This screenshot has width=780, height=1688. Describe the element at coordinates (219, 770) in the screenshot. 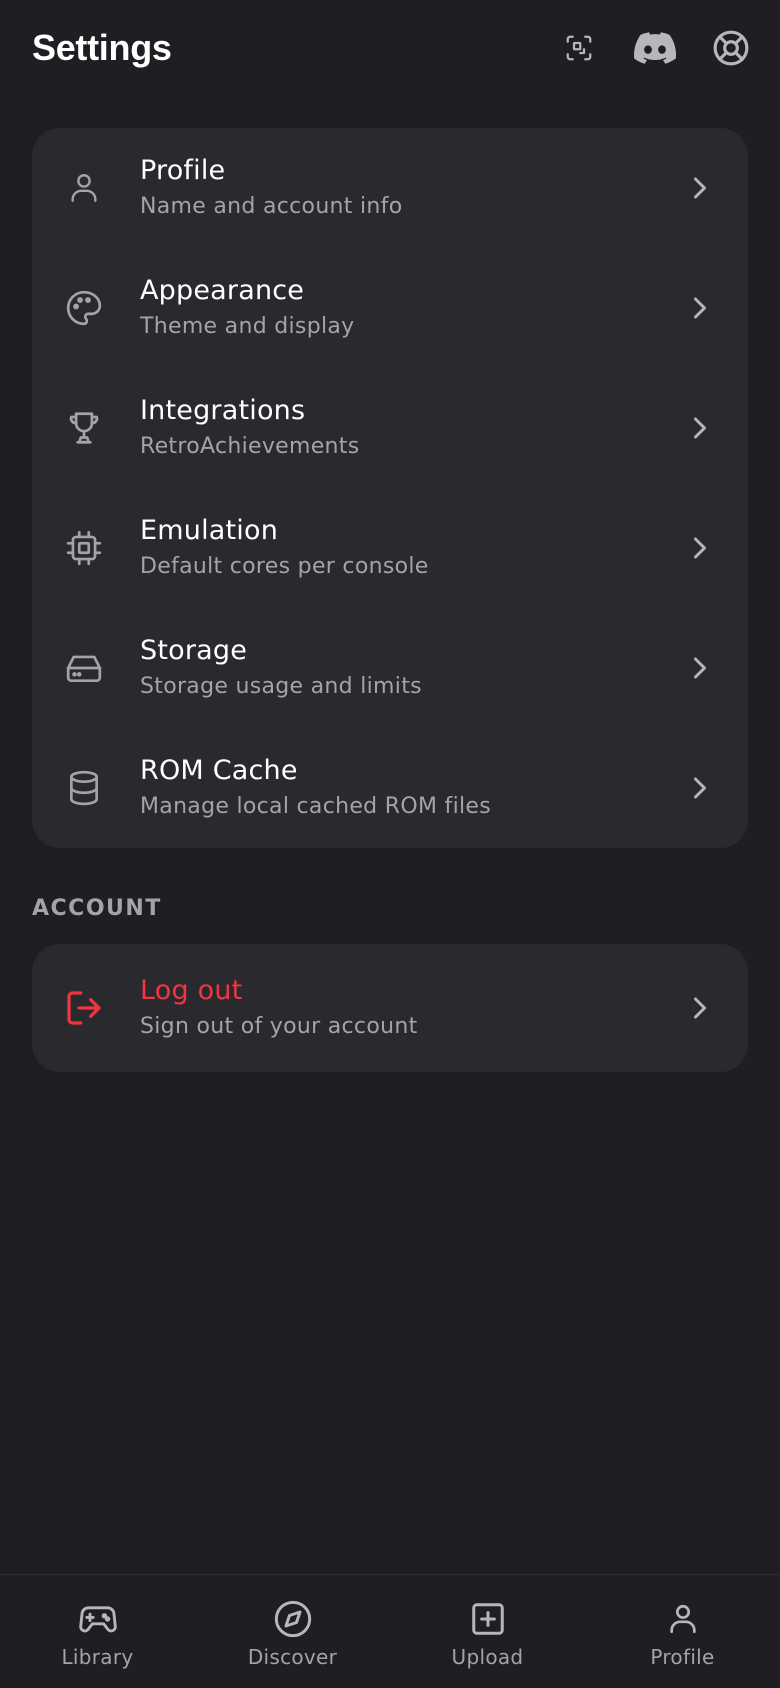

I see `settings-item-title: ROM Cache` at that location.